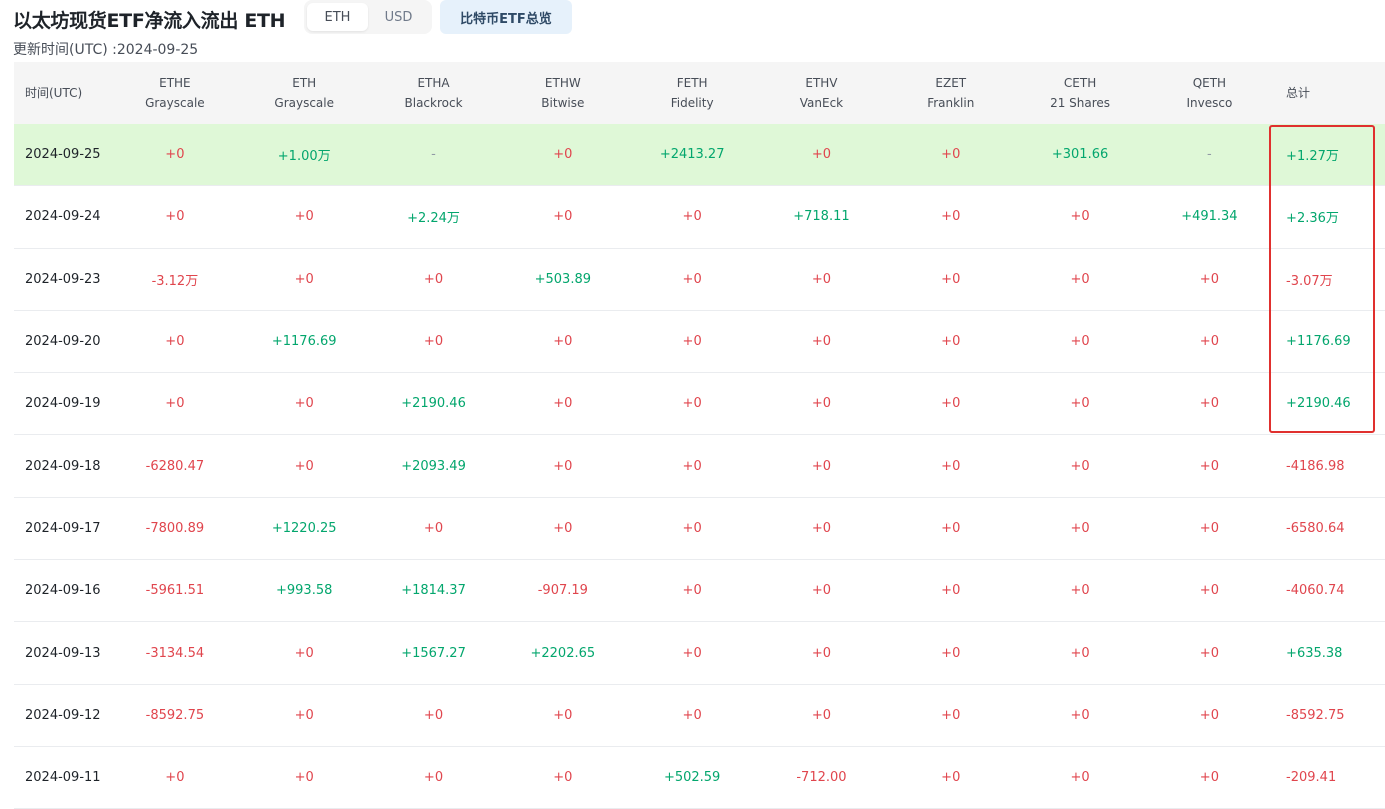  Describe the element at coordinates (304, 83) in the screenshot. I see `header-ticker: ETH` at that location.